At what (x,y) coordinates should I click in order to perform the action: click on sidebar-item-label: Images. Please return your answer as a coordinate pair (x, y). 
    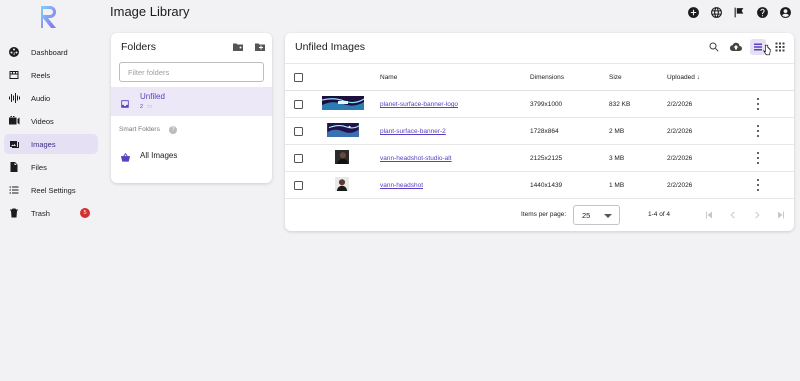
    Looking at the image, I should click on (43, 144).